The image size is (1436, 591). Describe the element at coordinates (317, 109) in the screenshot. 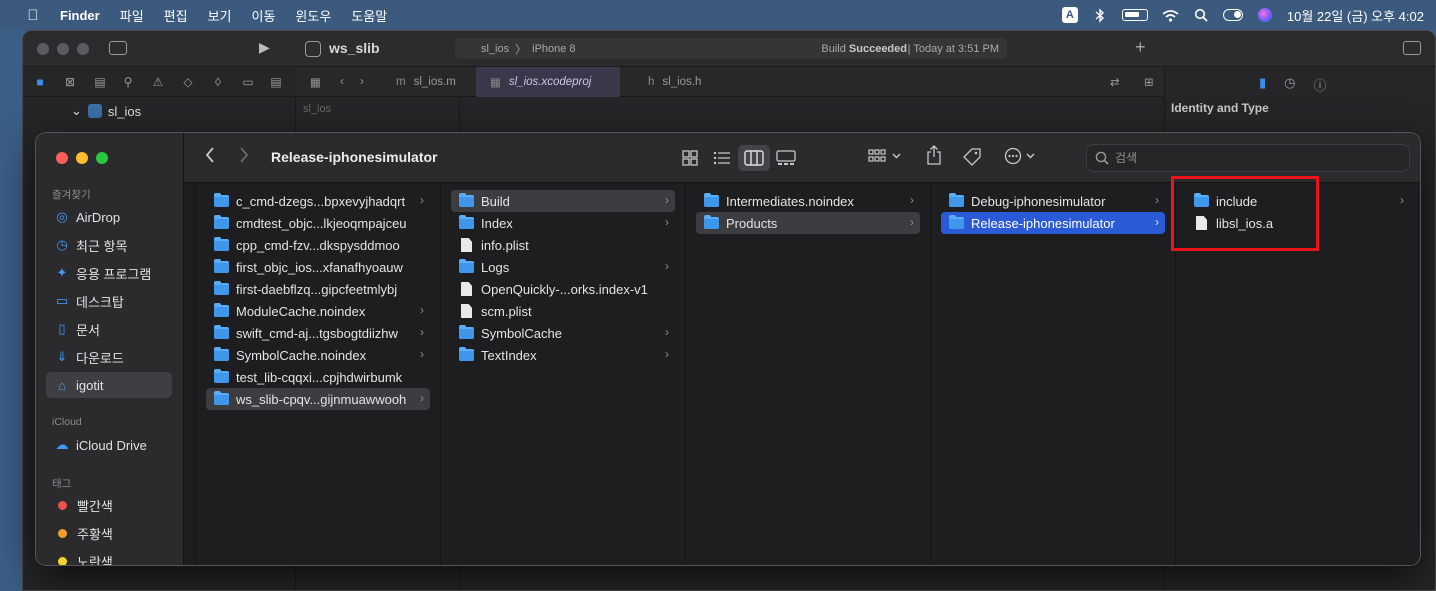

I see `editor-jump-bar: sl_ios` at that location.